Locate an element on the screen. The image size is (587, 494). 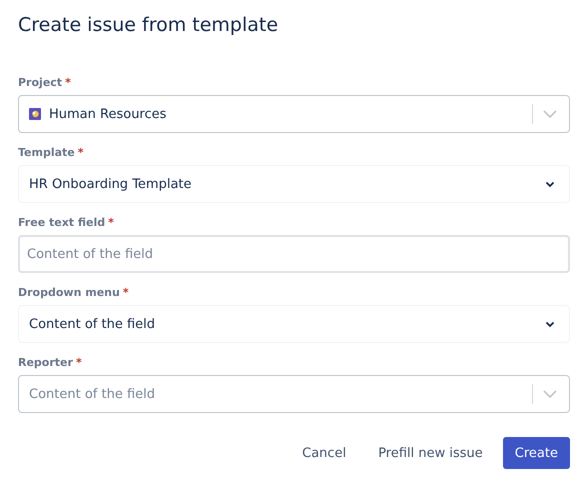
dropdown-value: Content of the field is located at coordinates (92, 324).